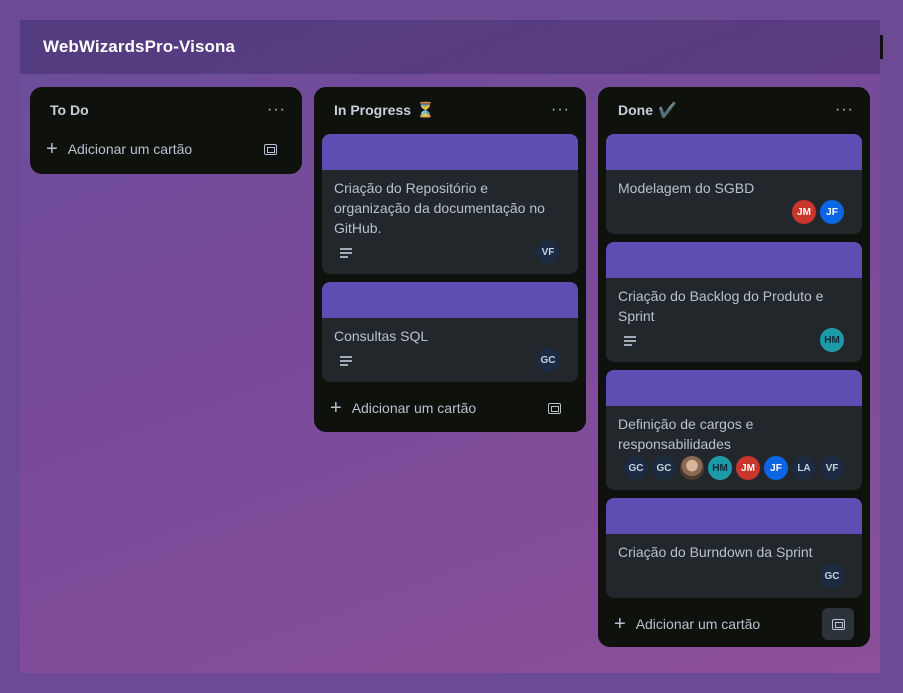 This screenshot has width=903, height=693. What do you see at coordinates (450, 110) in the screenshot?
I see `list-header: In Progress ⏳ ···` at bounding box center [450, 110].